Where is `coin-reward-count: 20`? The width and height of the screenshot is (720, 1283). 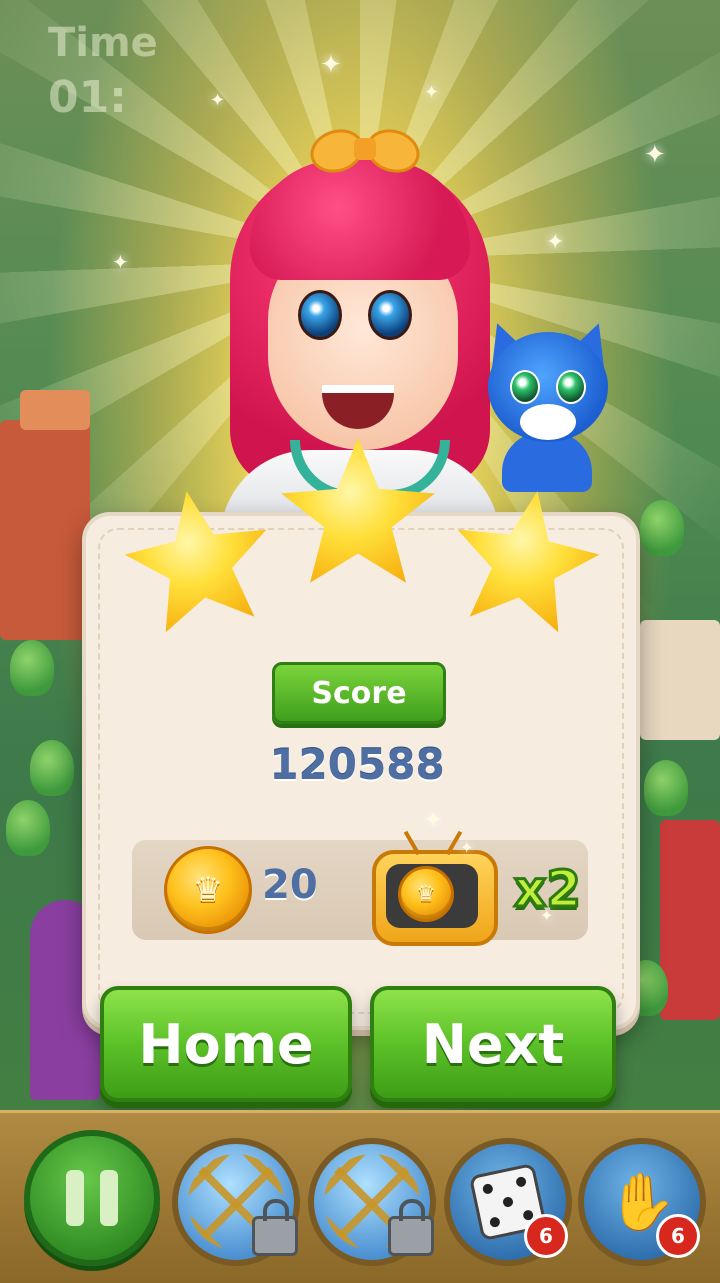
coin-reward-count: 20 is located at coordinates (290, 885).